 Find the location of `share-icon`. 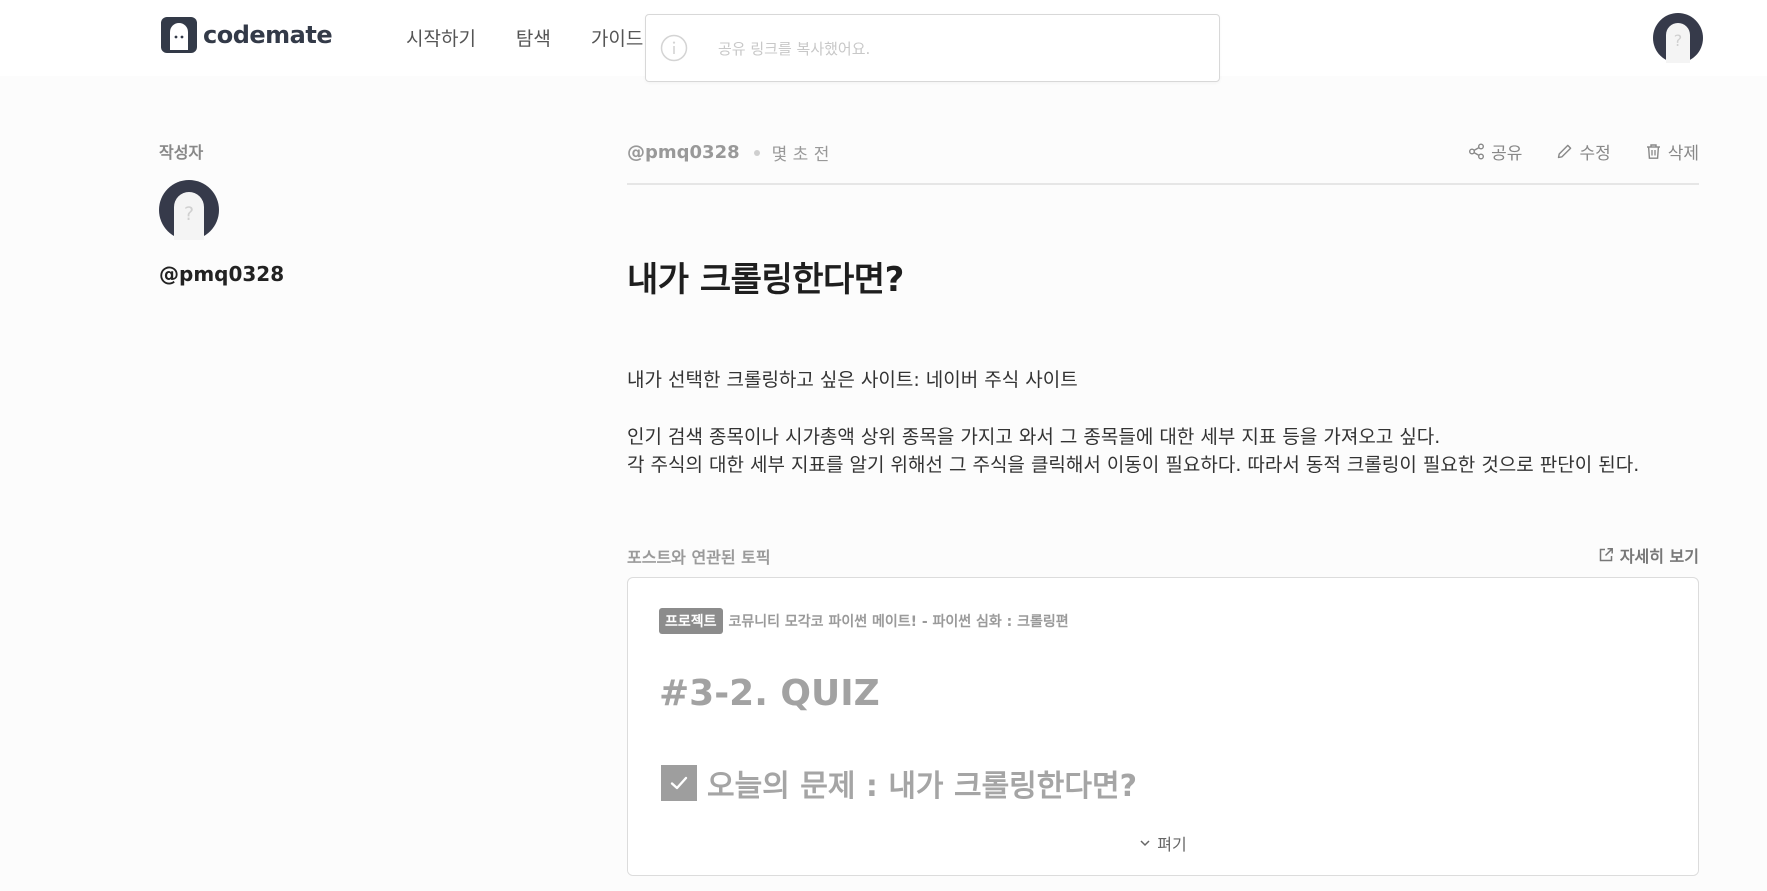

share-icon is located at coordinates (1477, 151).